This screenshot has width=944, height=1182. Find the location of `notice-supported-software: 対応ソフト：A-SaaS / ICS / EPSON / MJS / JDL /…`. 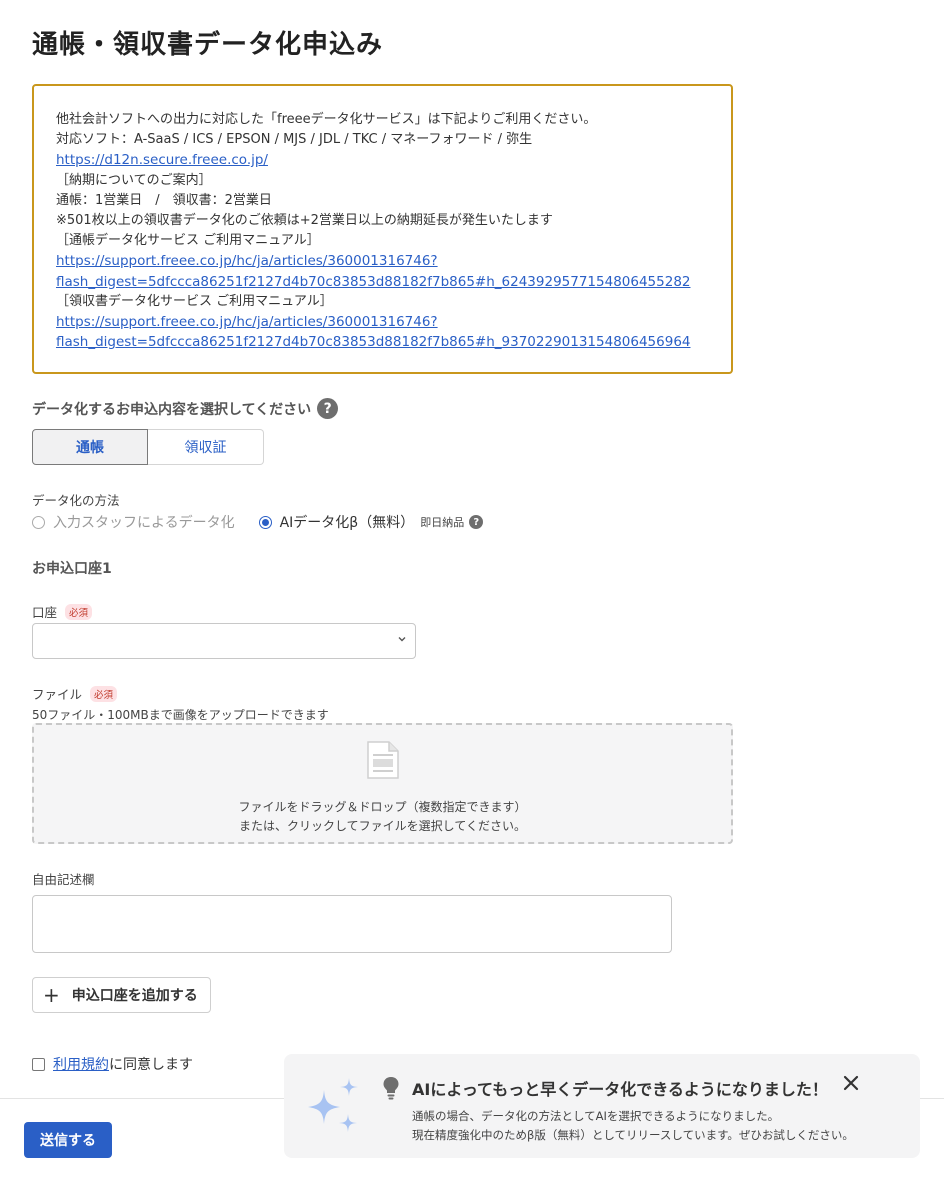

notice-supported-software: 対応ソフト：A-SaaS / ICS / EPSON / MJS / JDL /… is located at coordinates (294, 140).